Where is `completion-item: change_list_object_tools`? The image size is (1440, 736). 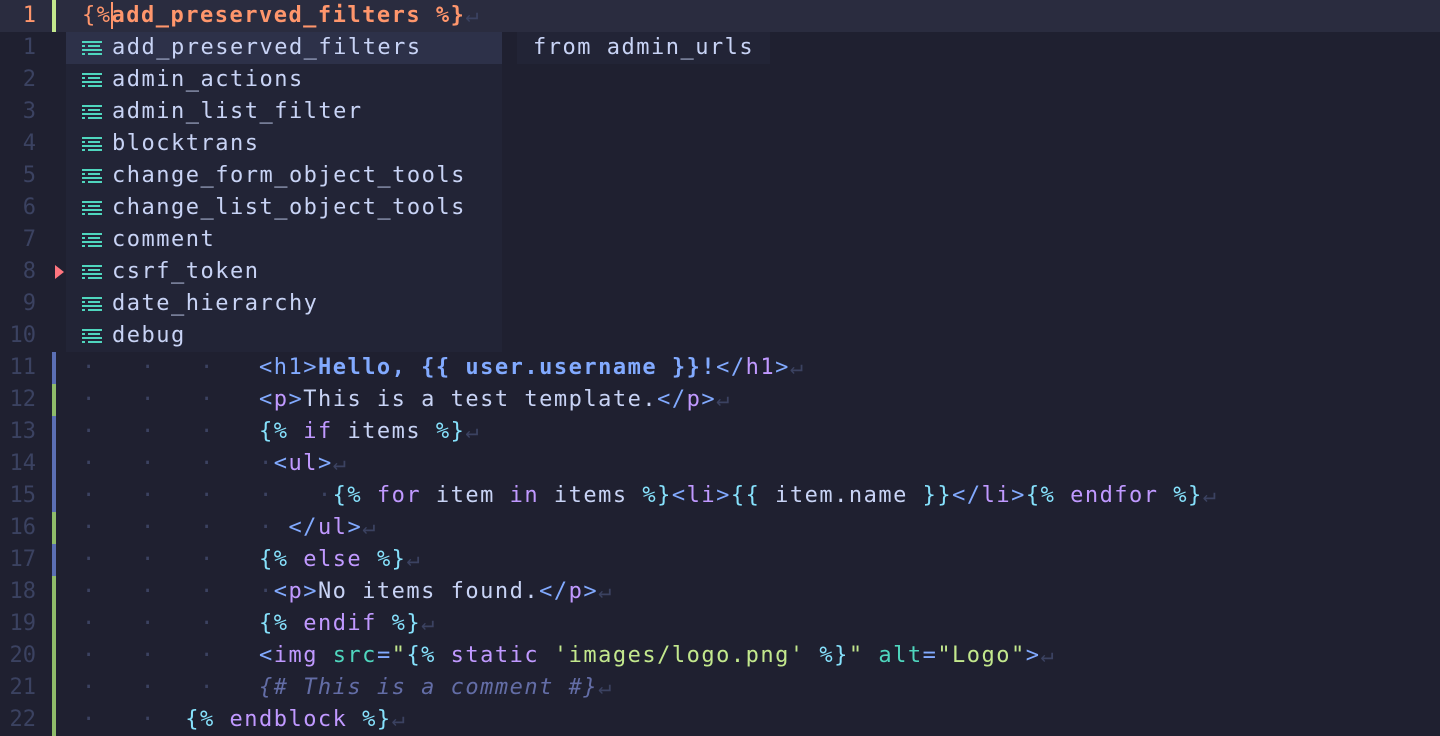
completion-item: change_list_object_tools is located at coordinates (284, 208).